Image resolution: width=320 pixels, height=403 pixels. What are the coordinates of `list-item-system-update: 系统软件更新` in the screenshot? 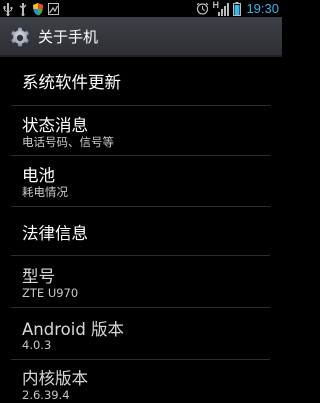 It's located at (141, 82).